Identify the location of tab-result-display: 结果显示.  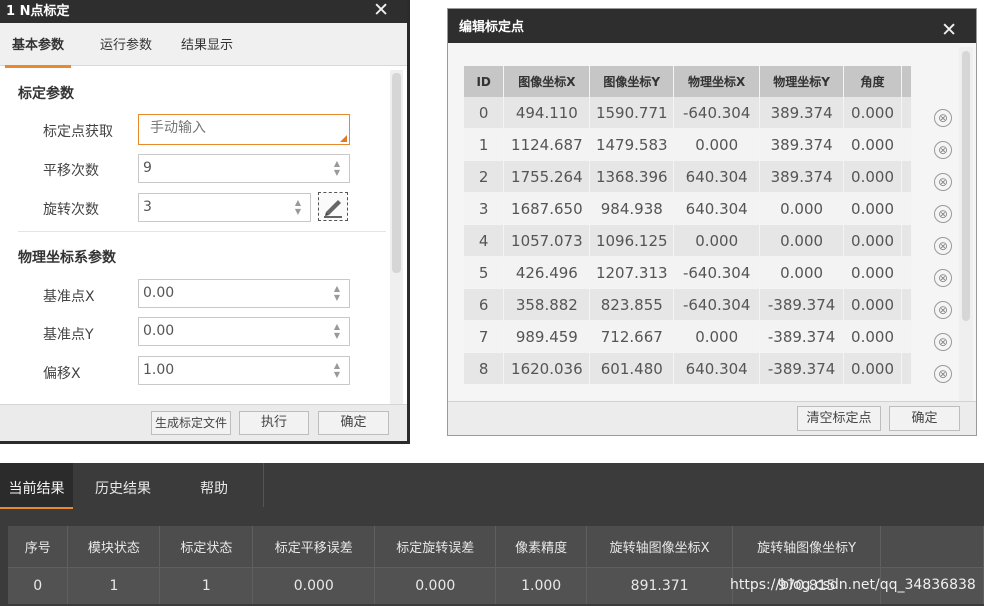
(207, 44).